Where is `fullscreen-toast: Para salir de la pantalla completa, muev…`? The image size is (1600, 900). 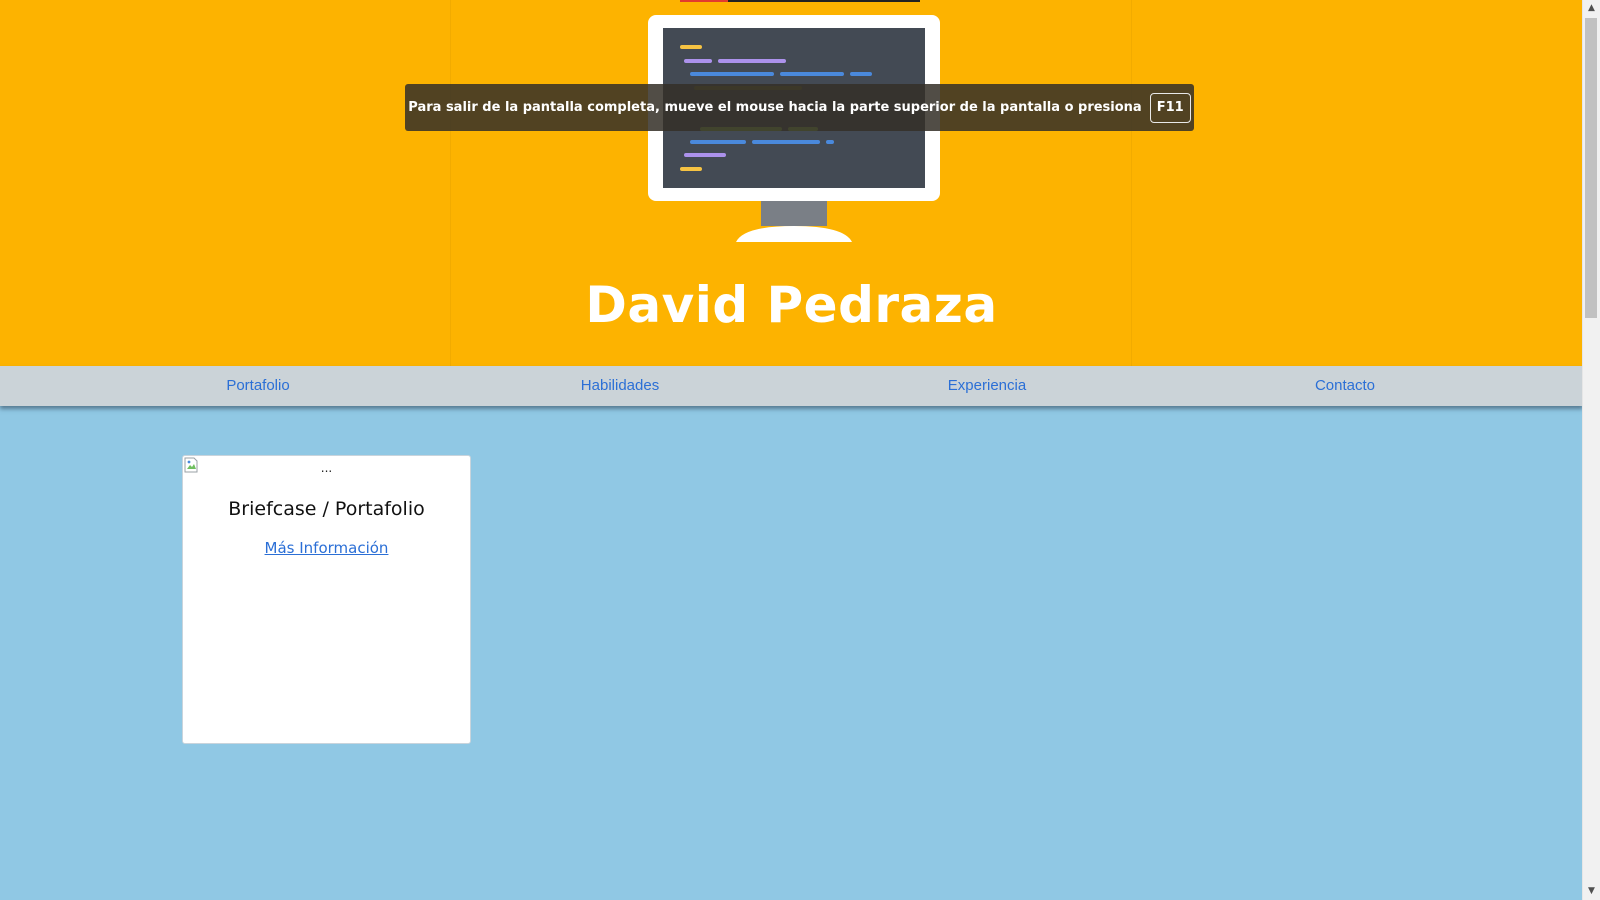 fullscreen-toast: Para salir de la pantalla completa, muev… is located at coordinates (799, 107).